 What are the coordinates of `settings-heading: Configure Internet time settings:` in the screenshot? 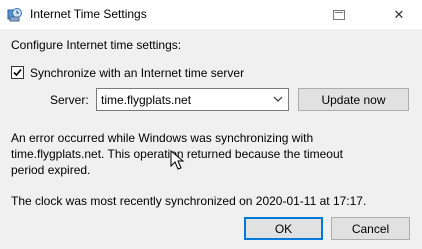 It's located at (96, 45).